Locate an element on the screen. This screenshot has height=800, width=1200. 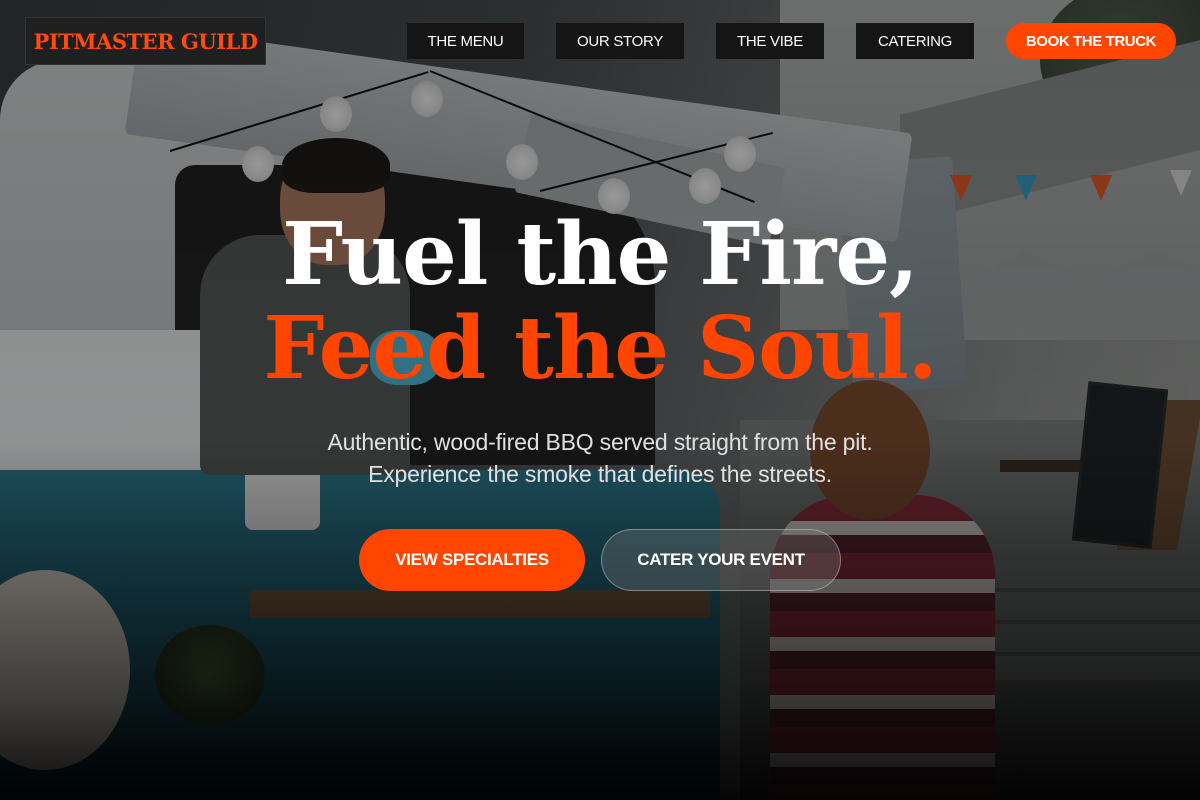
headline-line-1: Fuel the Fire, is located at coordinates (600, 254).